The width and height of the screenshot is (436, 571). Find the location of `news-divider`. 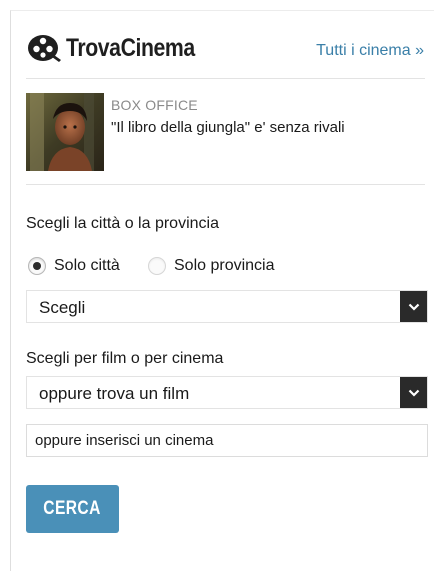

news-divider is located at coordinates (225, 184).